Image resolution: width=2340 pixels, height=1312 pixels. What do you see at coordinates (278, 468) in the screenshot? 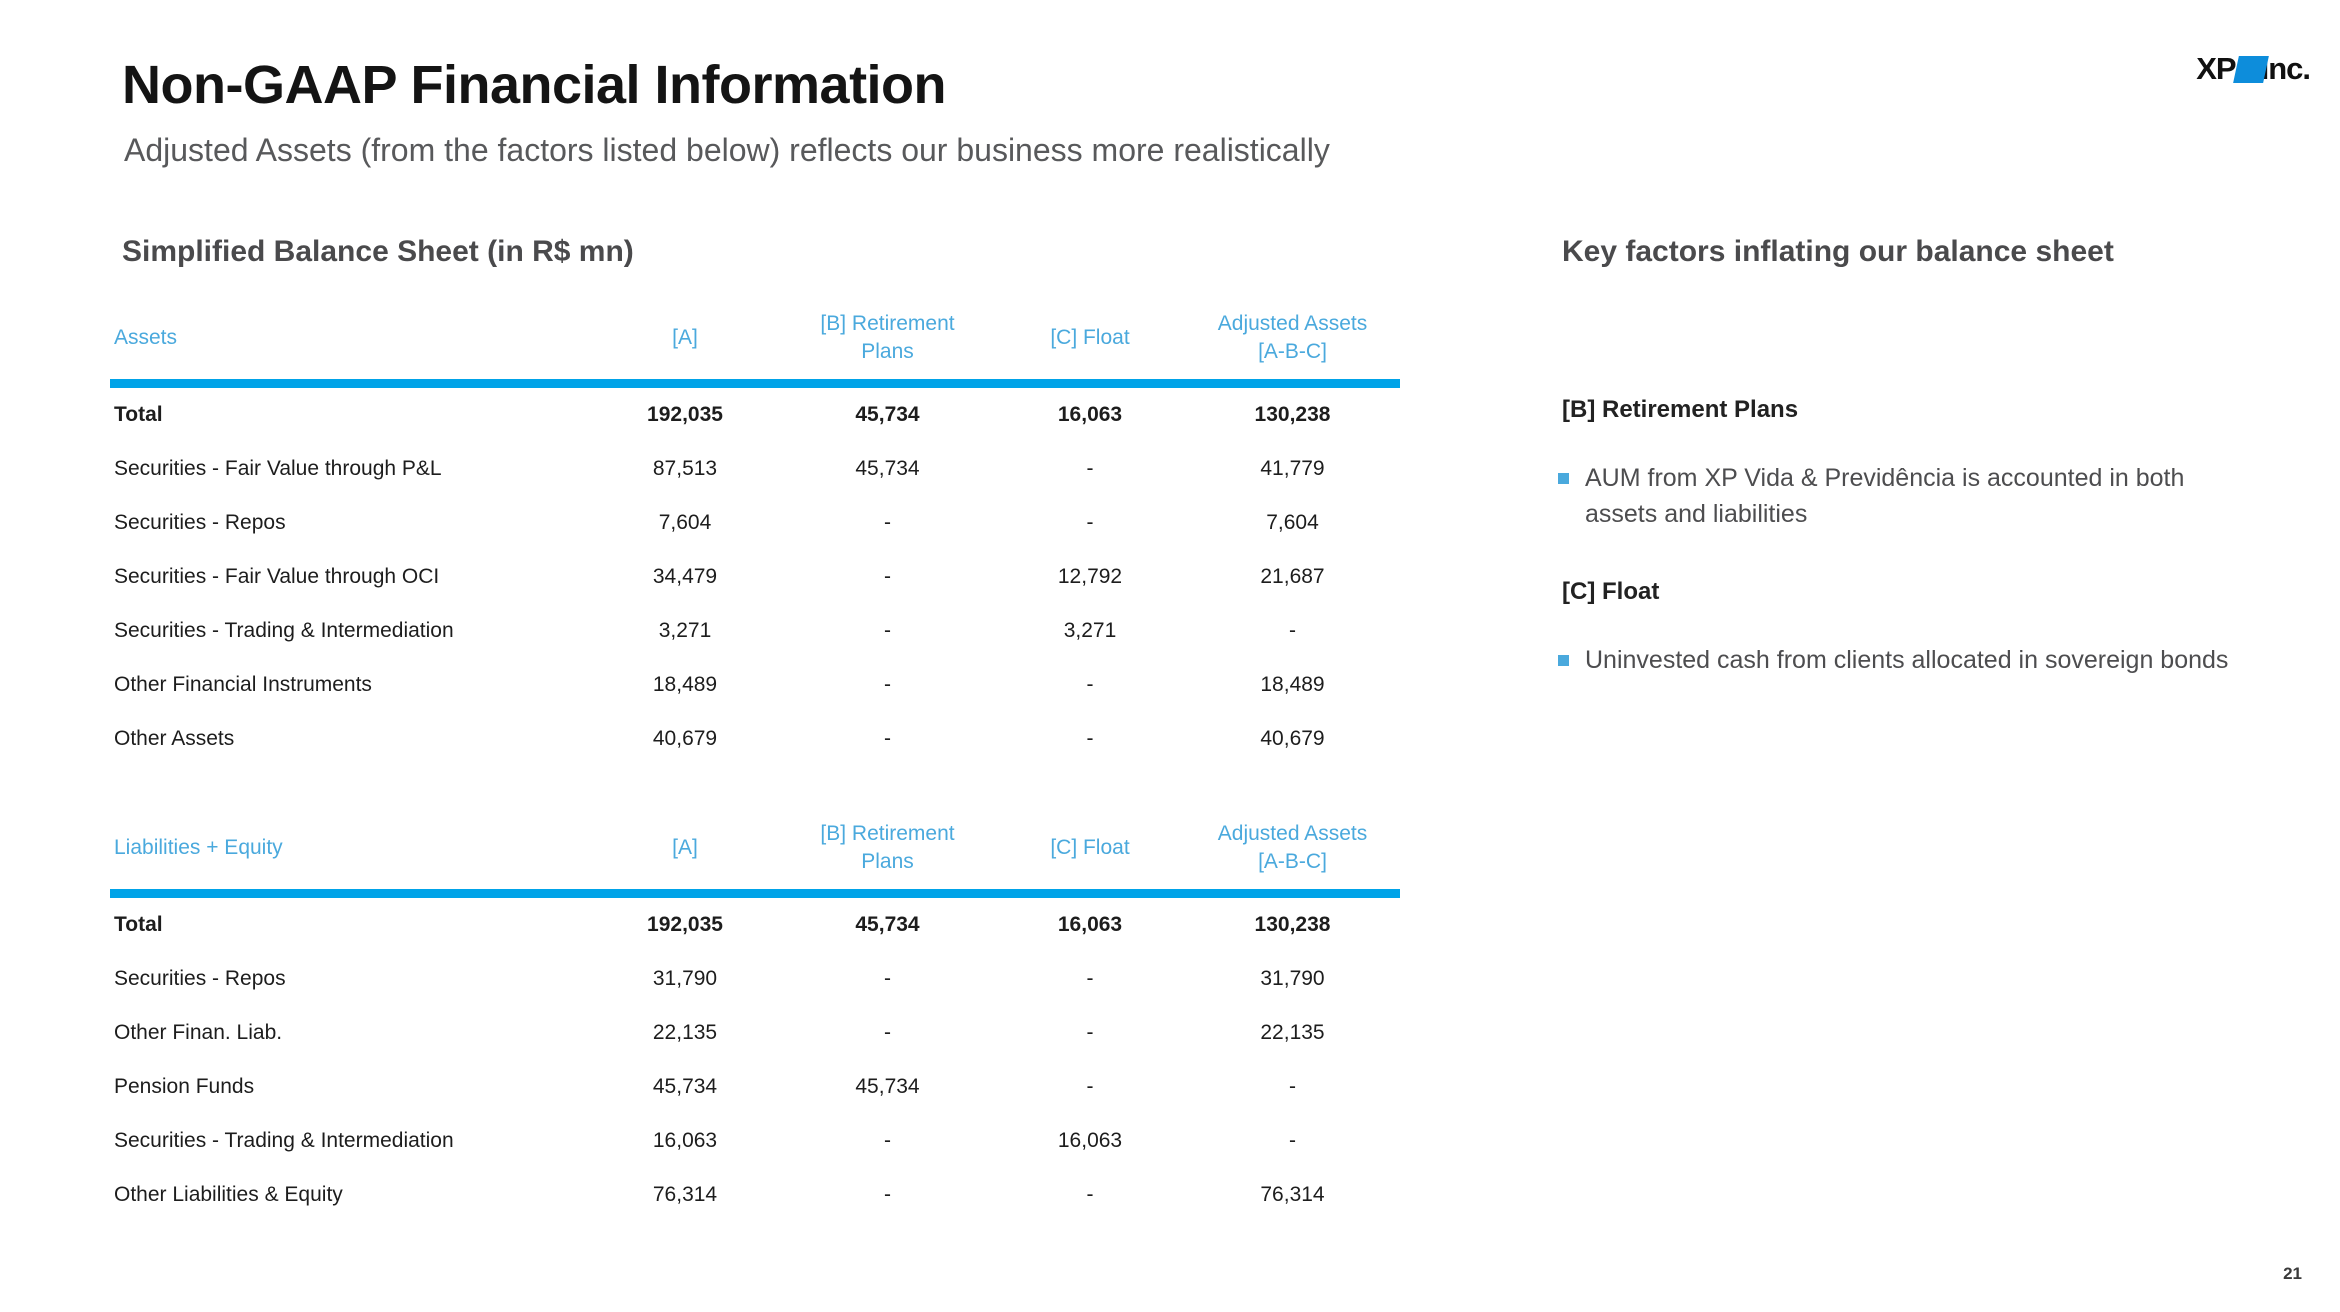
I see `row-label: Securities - Fair Value through P&L` at bounding box center [278, 468].